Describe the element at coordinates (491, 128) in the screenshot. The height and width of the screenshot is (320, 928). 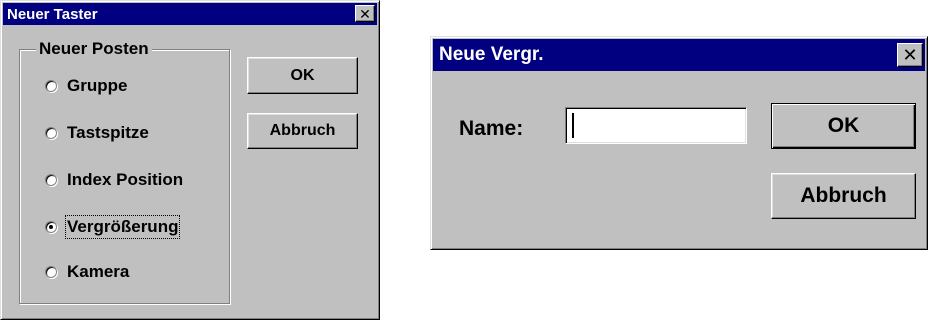
I see `name-label: Name:` at that location.